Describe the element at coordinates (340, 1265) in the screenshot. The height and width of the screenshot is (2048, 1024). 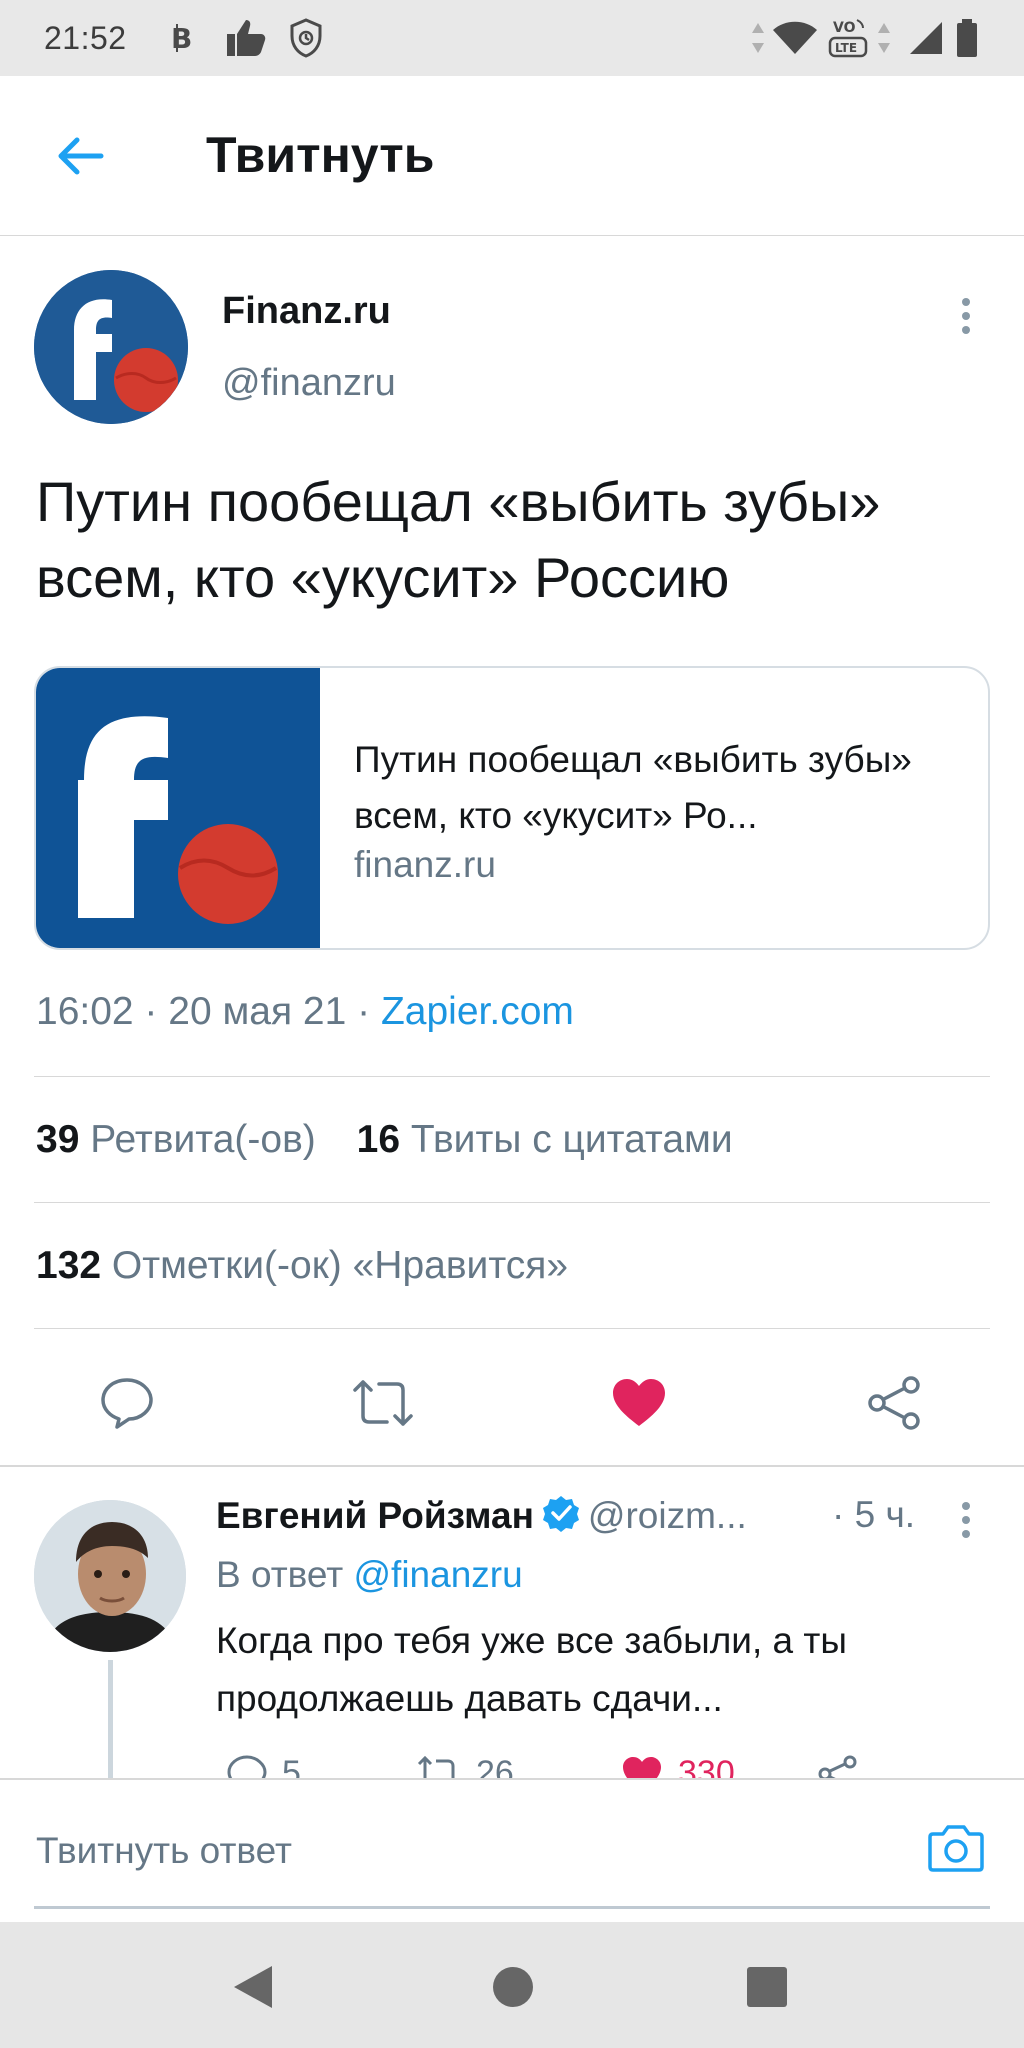
I see `likes-label: Отметки(-ок) «Нравится»` at that location.